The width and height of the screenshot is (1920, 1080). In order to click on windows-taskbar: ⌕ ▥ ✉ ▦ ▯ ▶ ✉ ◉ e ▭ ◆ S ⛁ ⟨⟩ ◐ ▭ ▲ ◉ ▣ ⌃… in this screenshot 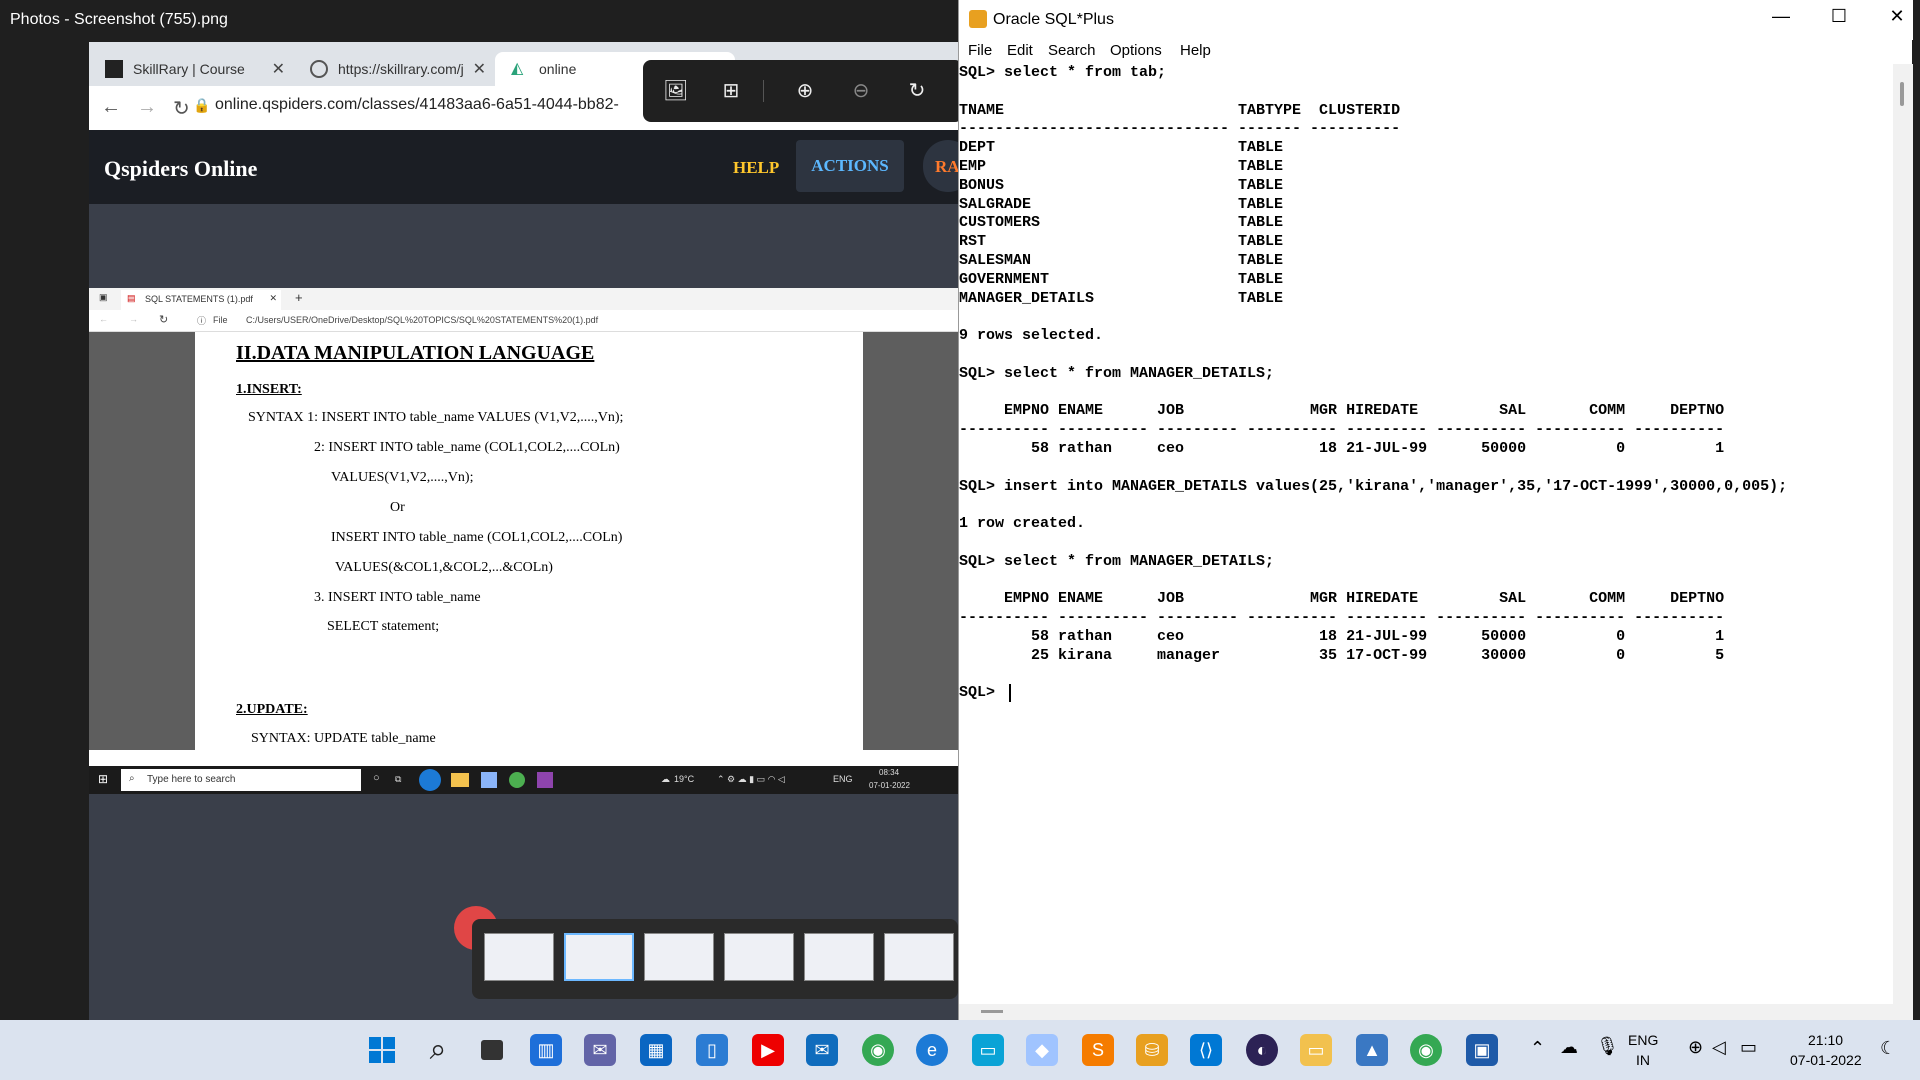, I will do `click(960, 1050)`.